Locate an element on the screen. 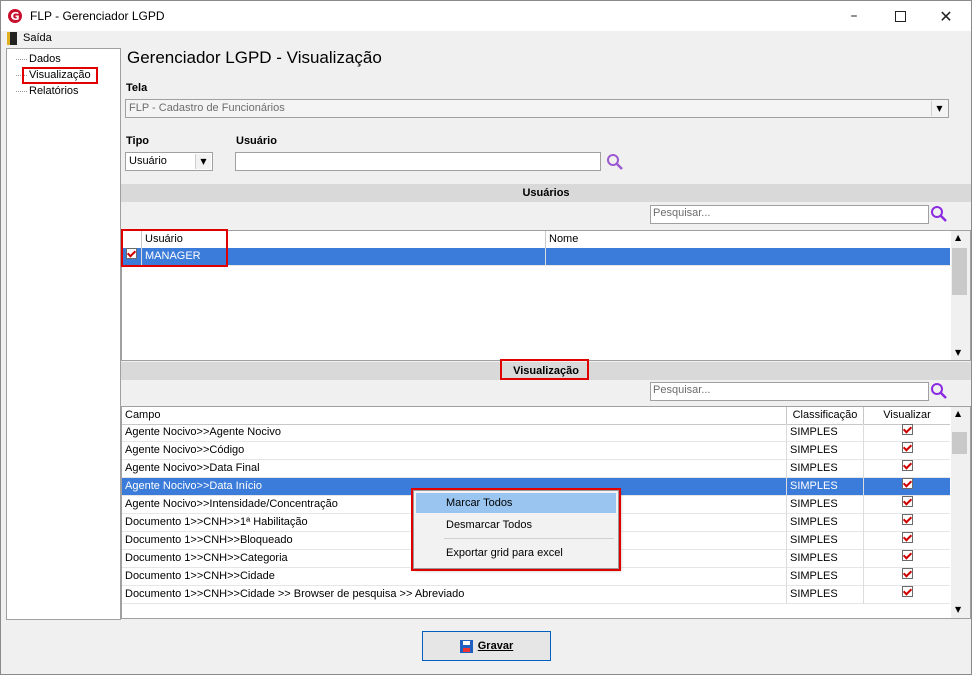 The height and width of the screenshot is (675, 972). tree-item-relatorios: Relatórios is located at coordinates (54, 91).